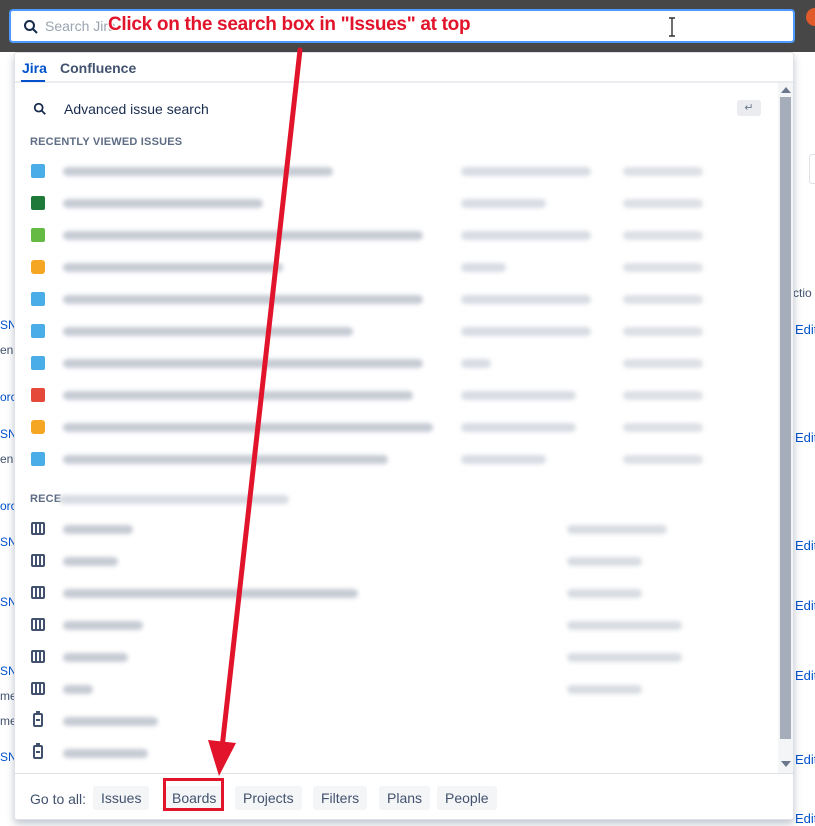  What do you see at coordinates (404, 68) in the screenshot?
I see `product-tabs: Jira Confluence` at bounding box center [404, 68].